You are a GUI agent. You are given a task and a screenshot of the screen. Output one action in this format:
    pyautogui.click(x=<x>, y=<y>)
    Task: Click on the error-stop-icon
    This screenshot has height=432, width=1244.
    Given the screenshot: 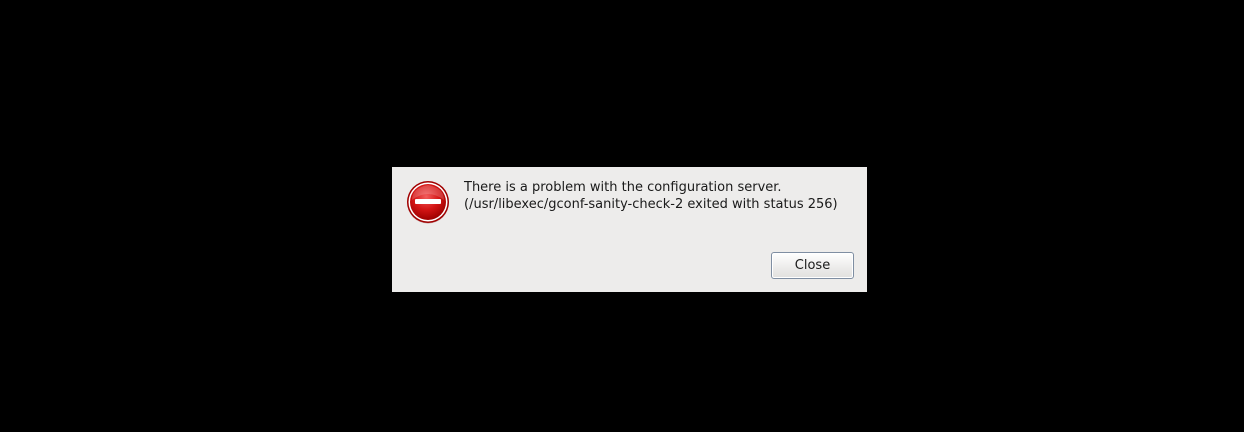 What is the action you would take?
    pyautogui.click(x=428, y=202)
    